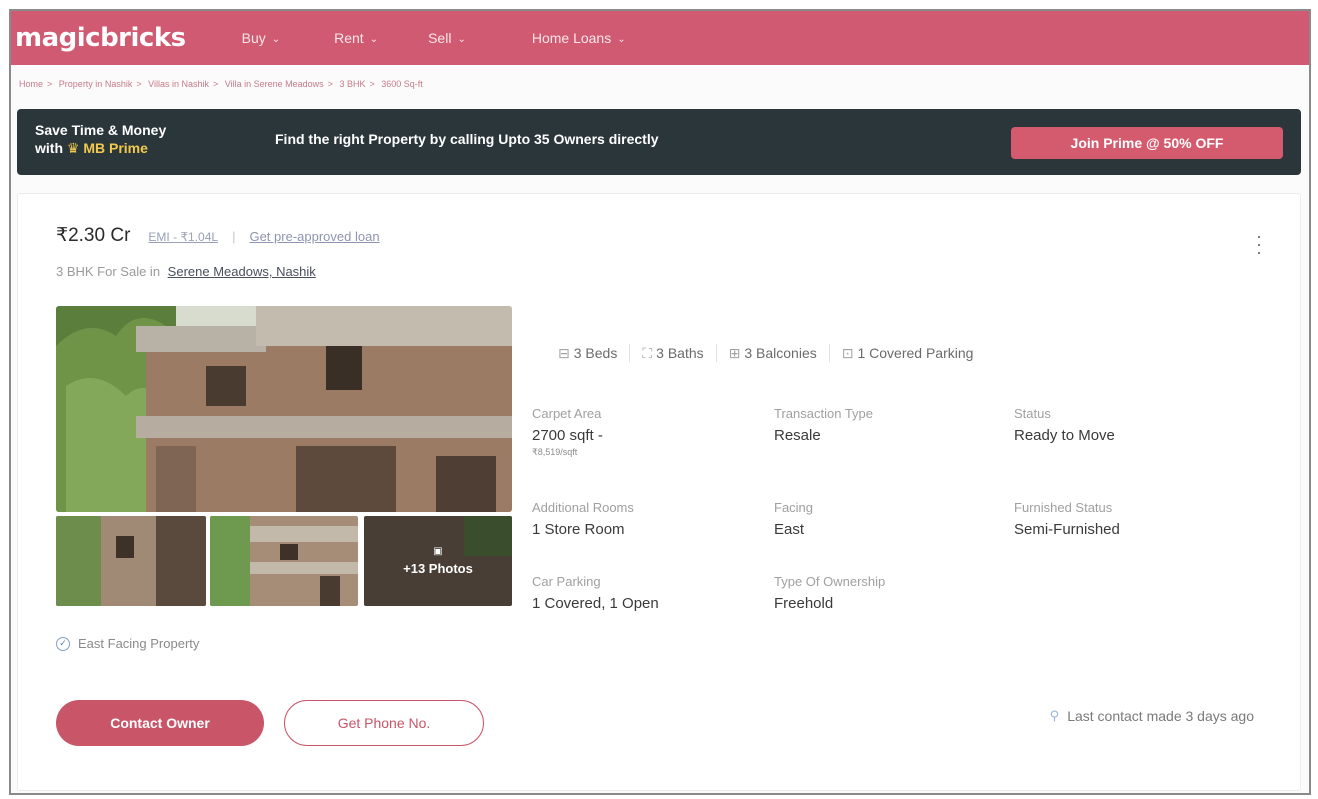 The width and height of the screenshot is (1318, 799). Describe the element at coordinates (1259, 244) in the screenshot. I see `more-options-icon: · · ·` at that location.